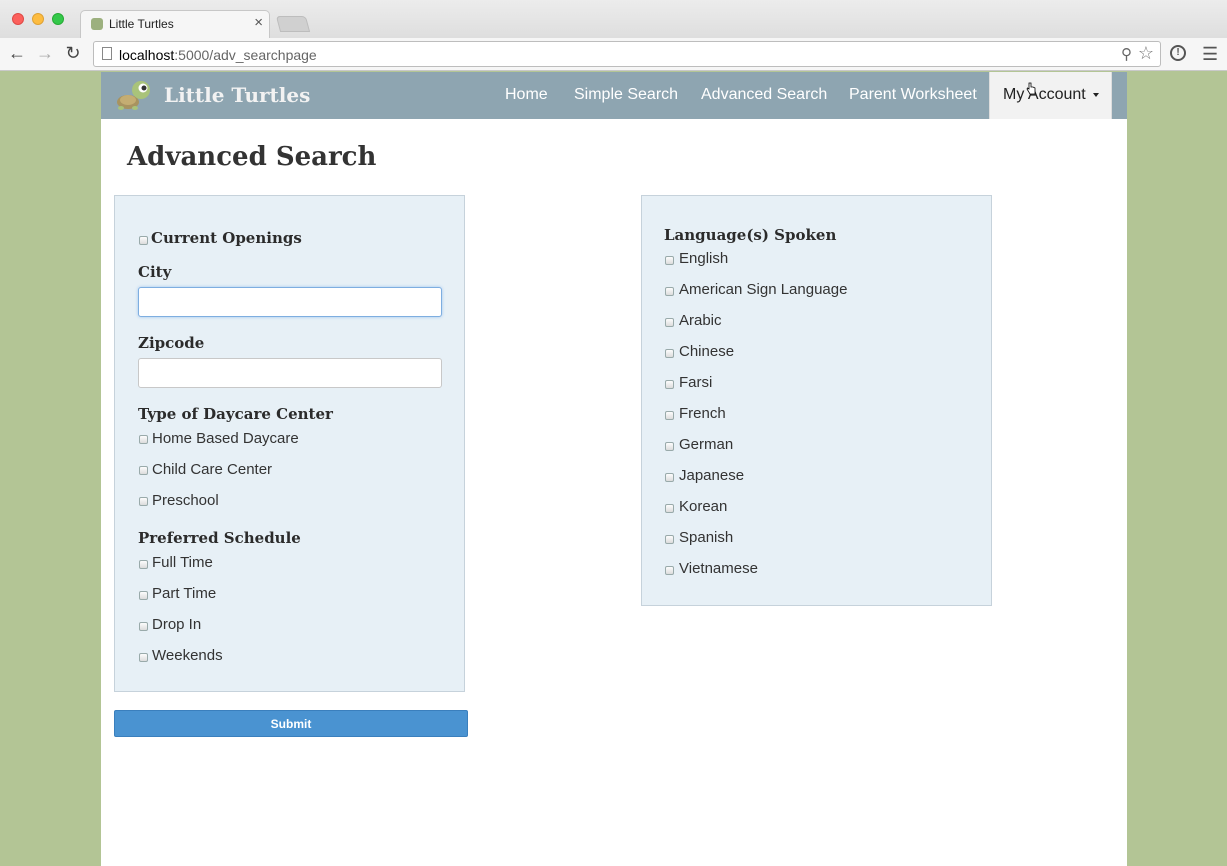 This screenshot has height=866, width=1227. I want to click on hand-cursor-icon, so click(1031, 88).